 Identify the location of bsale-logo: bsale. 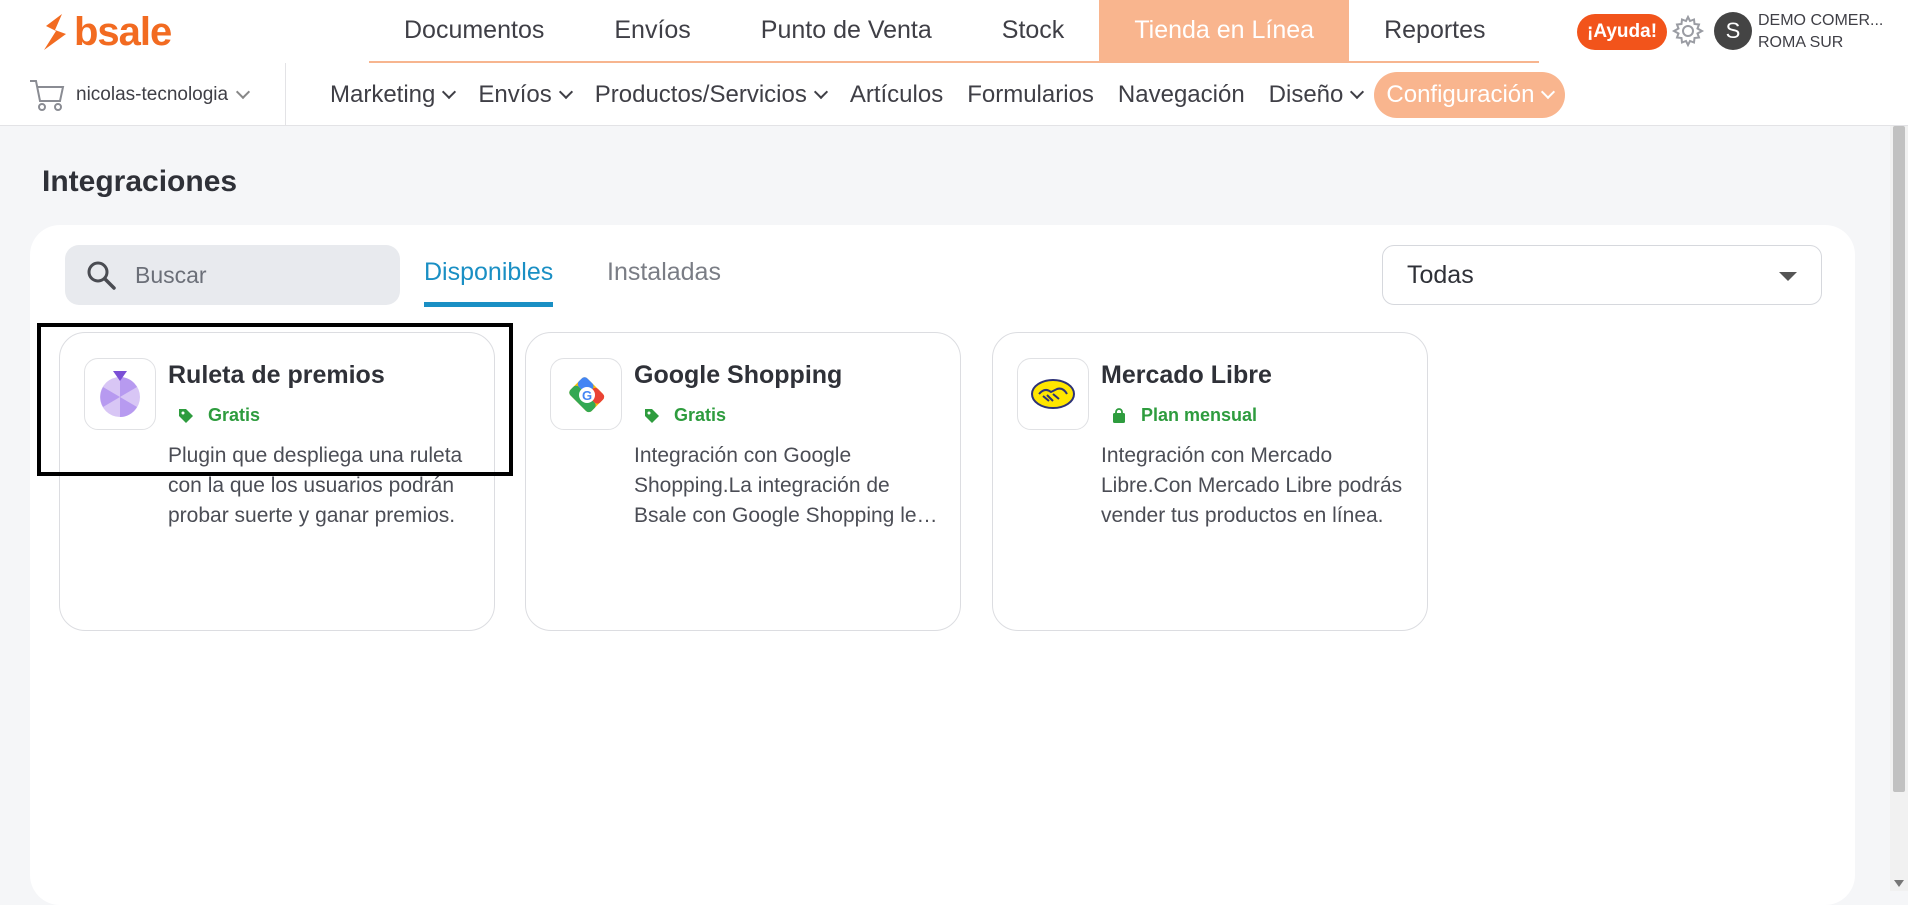
(106, 32).